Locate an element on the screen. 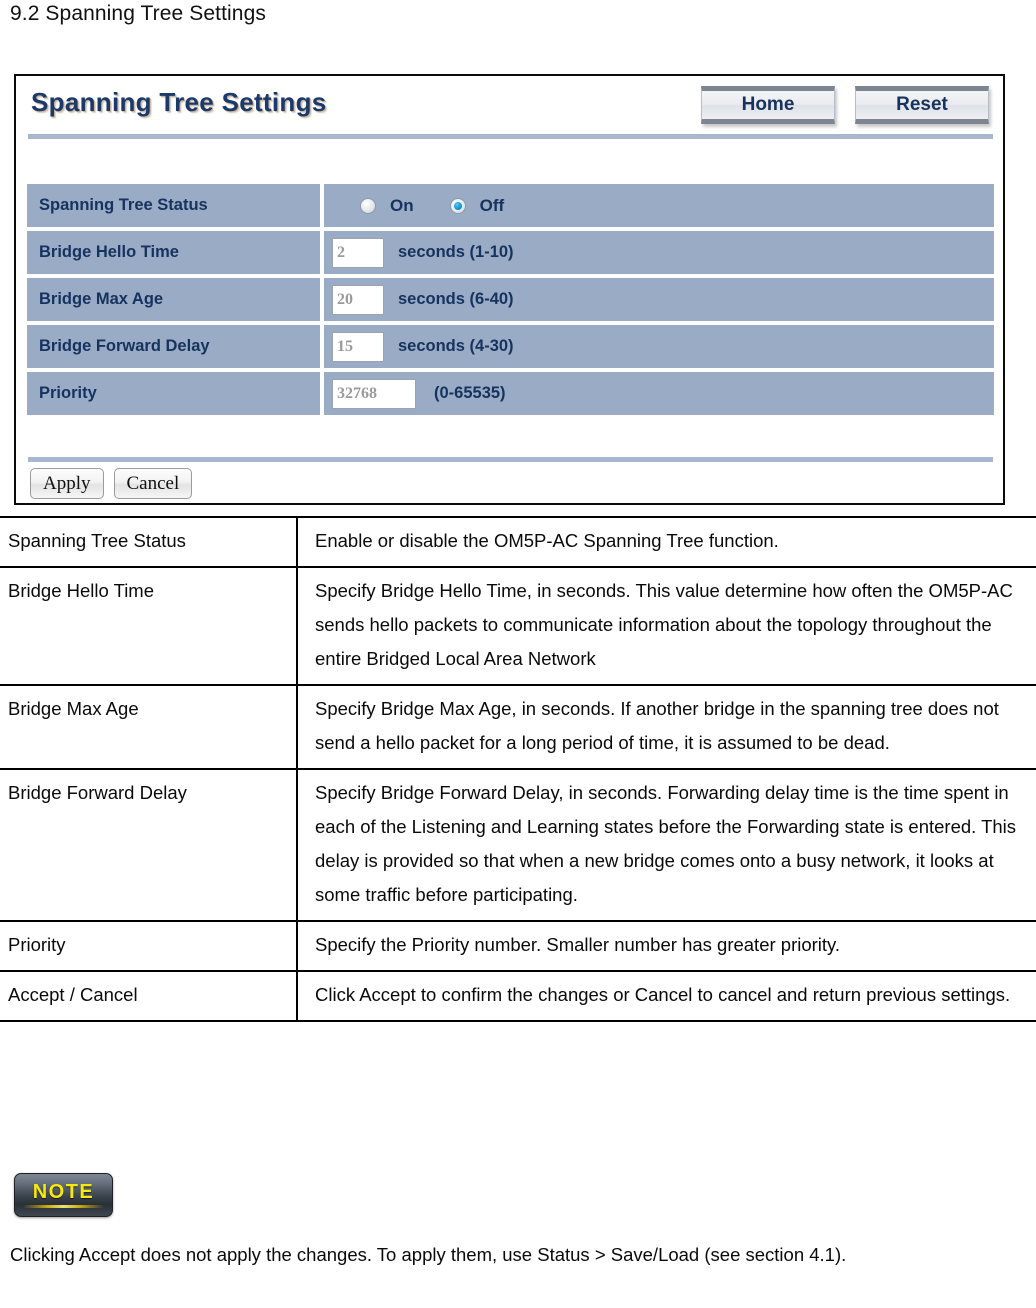 Image resolution: width=1036 pixels, height=1308 pixels. setting-row-bridge-max-age: Bridge Max Age 20 seconds (6-40) is located at coordinates (510, 299).